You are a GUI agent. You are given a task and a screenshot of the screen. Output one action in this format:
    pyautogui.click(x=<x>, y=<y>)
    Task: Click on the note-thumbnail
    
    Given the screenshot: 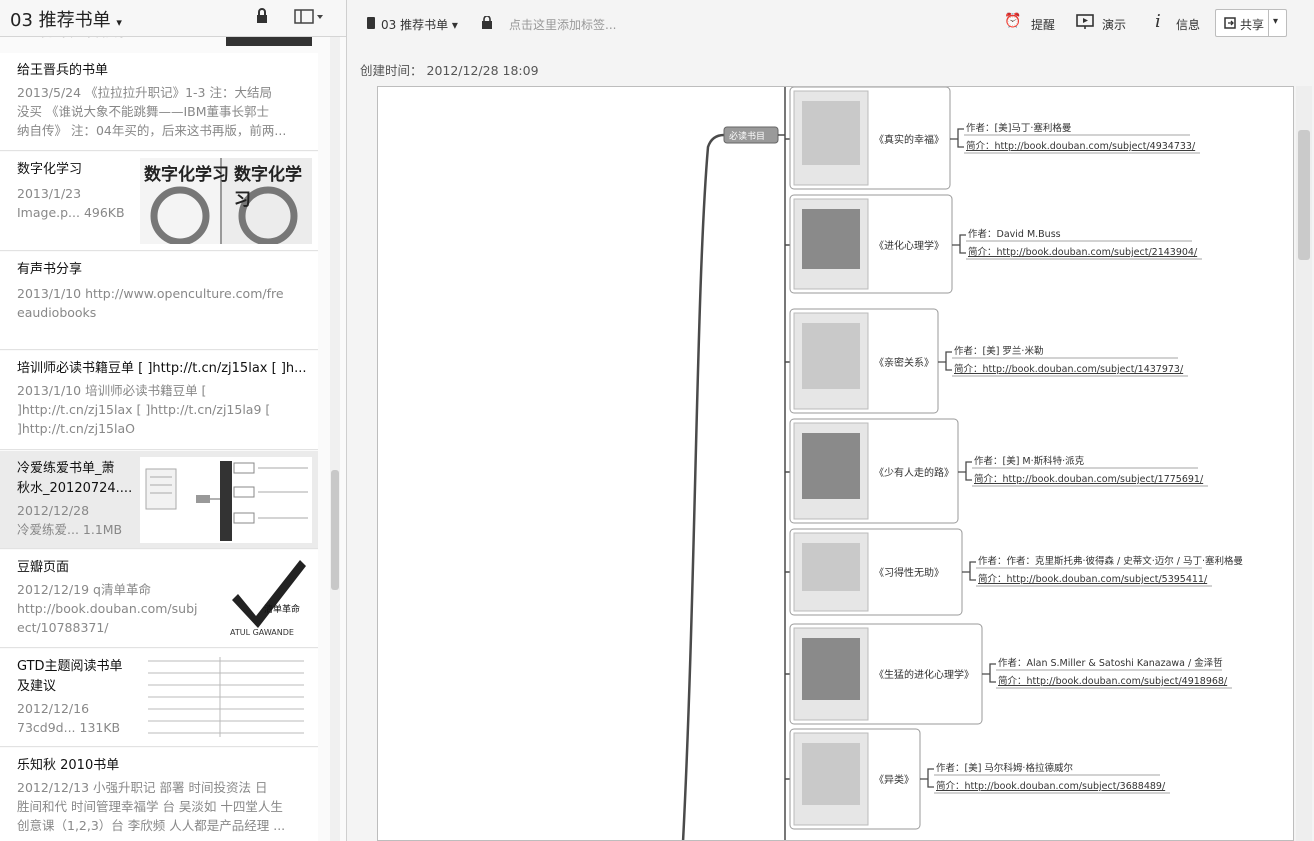 What is the action you would take?
    pyautogui.click(x=226, y=697)
    